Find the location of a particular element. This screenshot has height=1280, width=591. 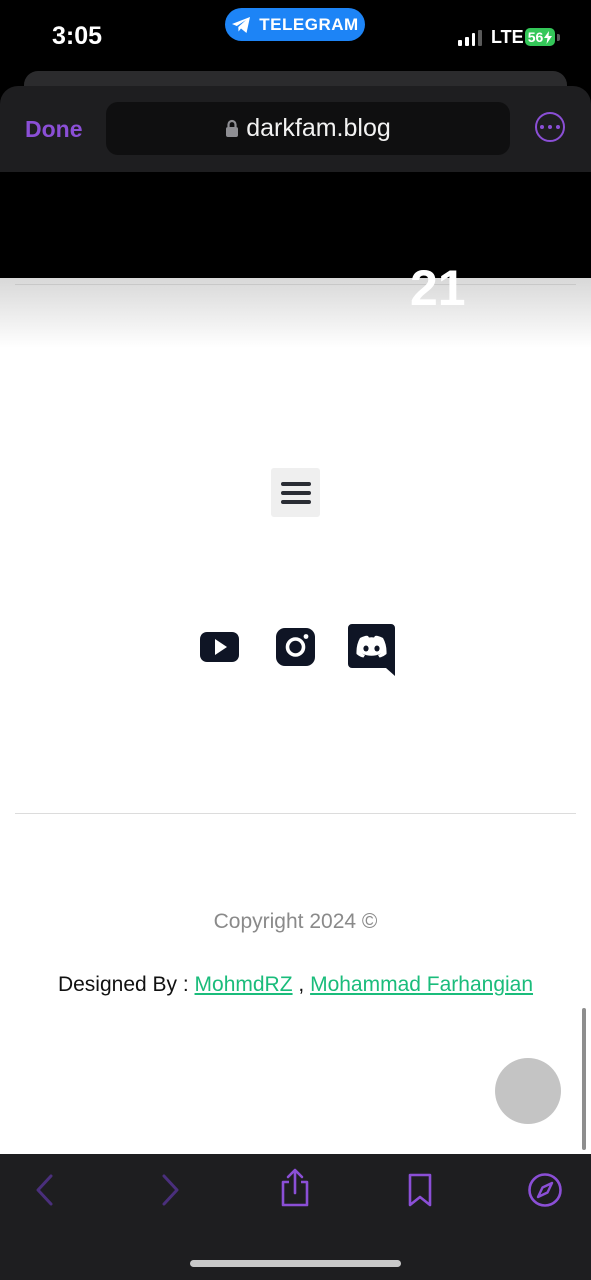

battery-level: 56 is located at coordinates (535, 37).